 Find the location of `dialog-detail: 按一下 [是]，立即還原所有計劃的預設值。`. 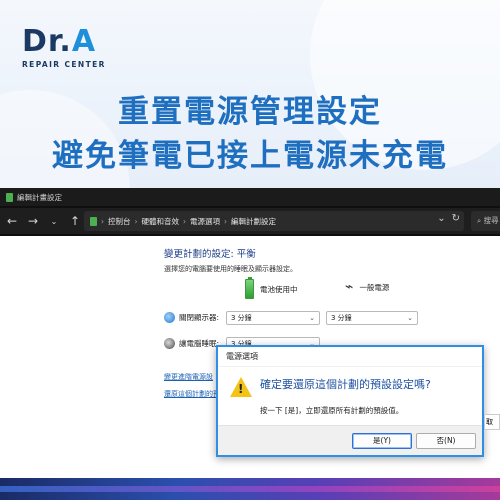

dialog-detail: 按一下 [是]，立即還原所有計劃的預設值。 is located at coordinates (332, 410).